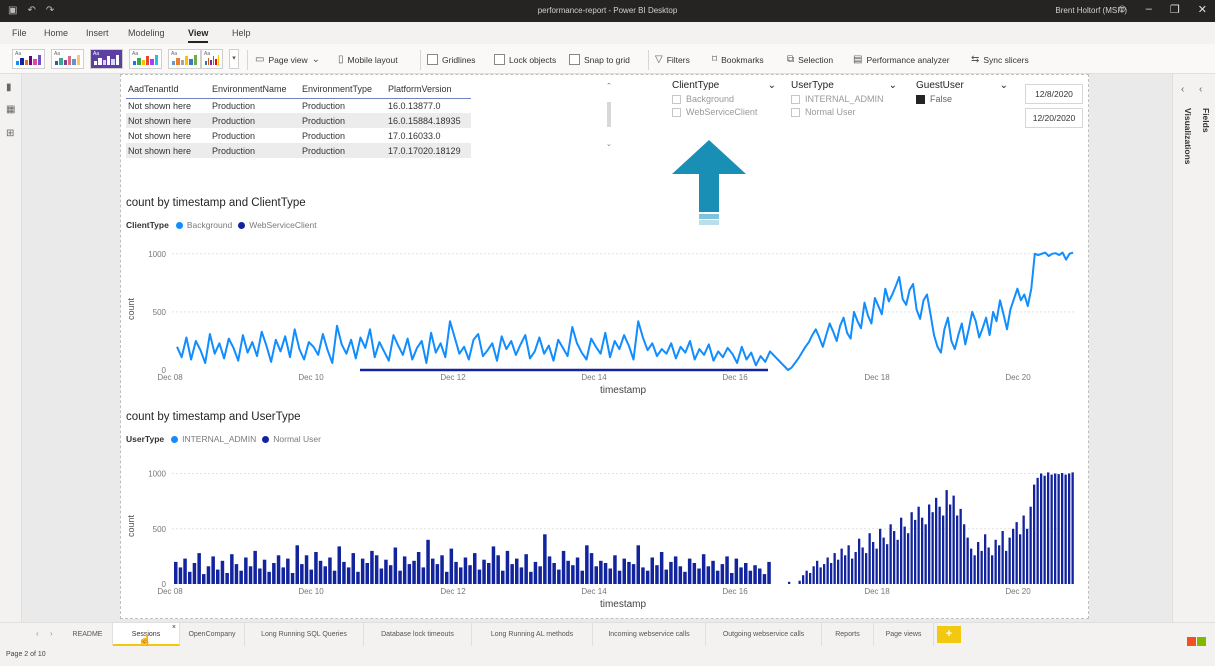 This screenshot has height=666, width=1215. I want to click on tab-help: Help, so click(241, 33).